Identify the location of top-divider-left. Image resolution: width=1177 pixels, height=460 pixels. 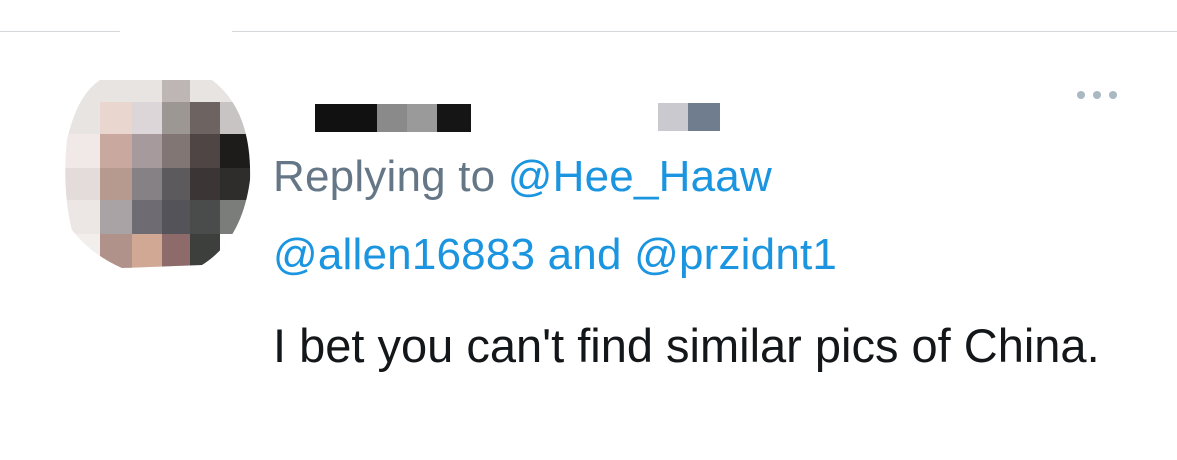
(60, 31).